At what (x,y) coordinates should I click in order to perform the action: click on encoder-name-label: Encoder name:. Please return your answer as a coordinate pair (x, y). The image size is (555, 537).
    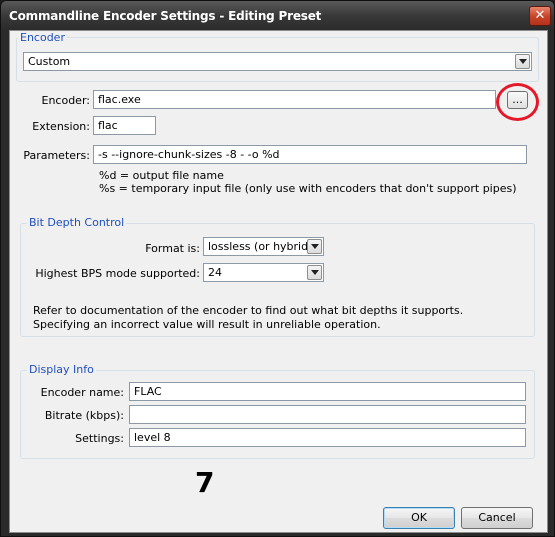
    Looking at the image, I should click on (82, 392).